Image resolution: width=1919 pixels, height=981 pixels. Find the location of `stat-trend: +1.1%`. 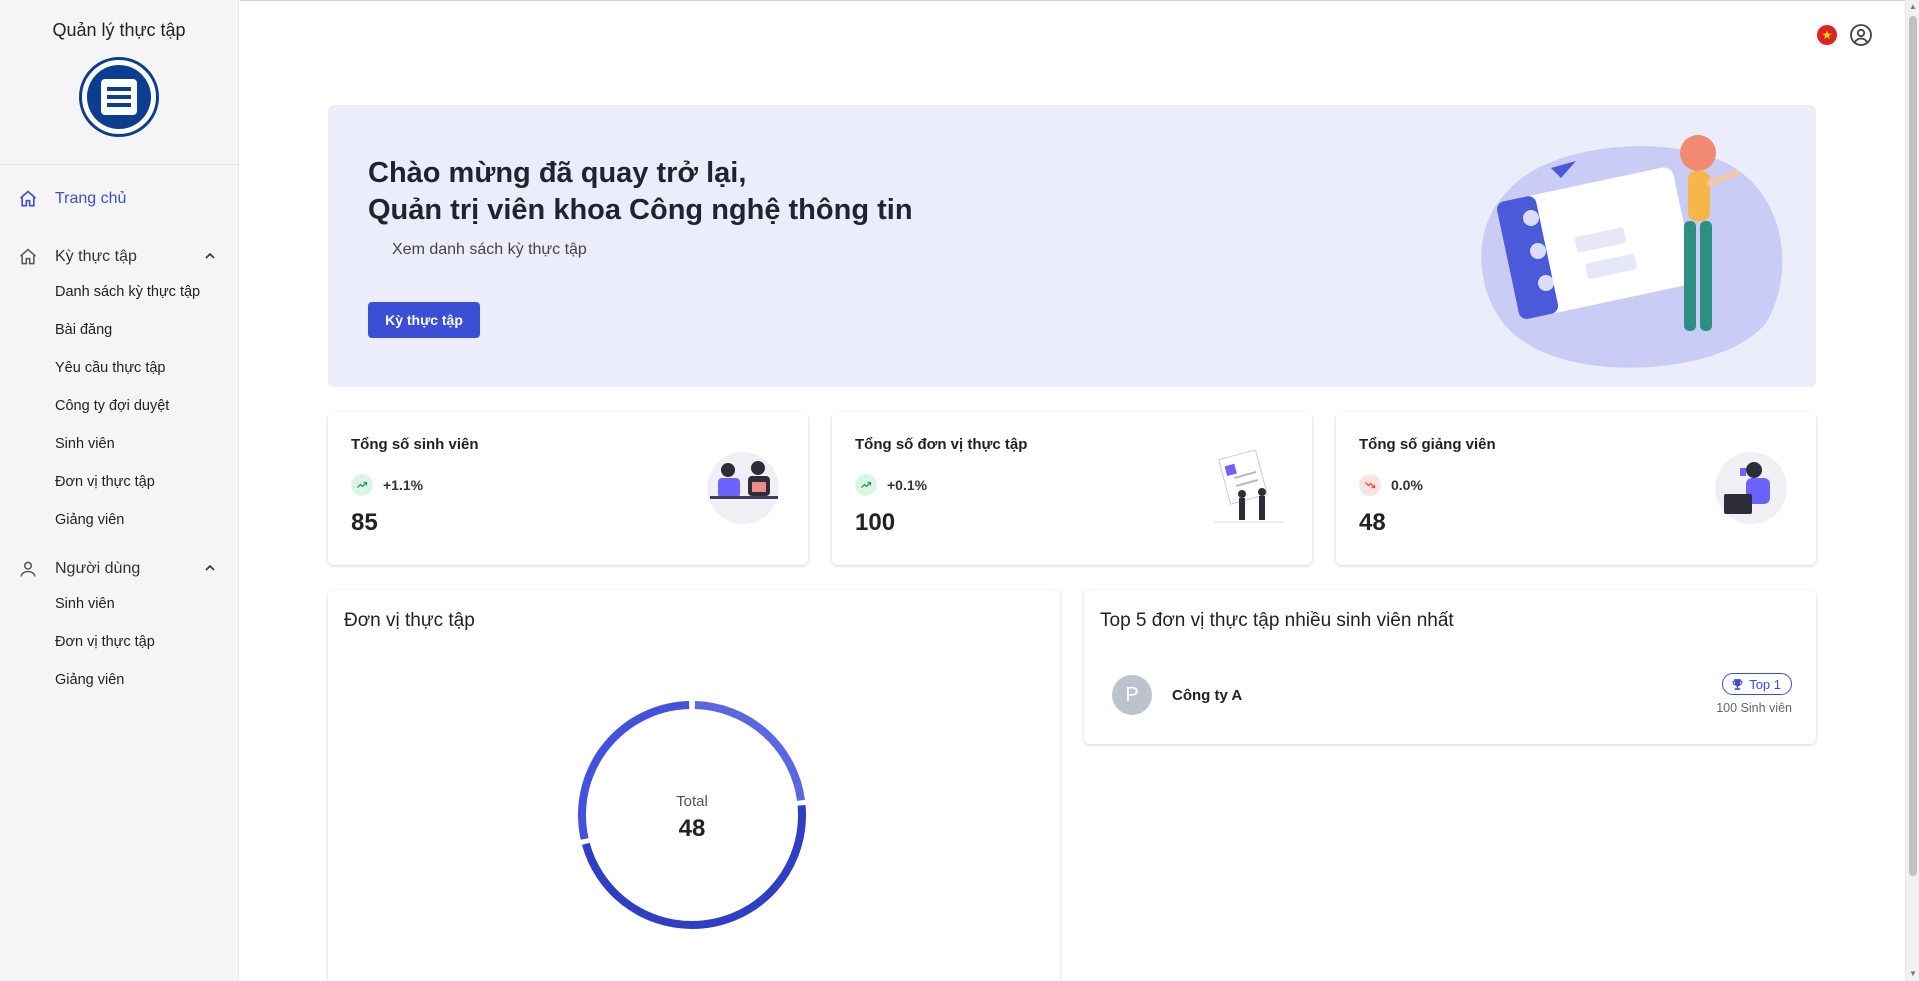

stat-trend: +1.1% is located at coordinates (387, 485).